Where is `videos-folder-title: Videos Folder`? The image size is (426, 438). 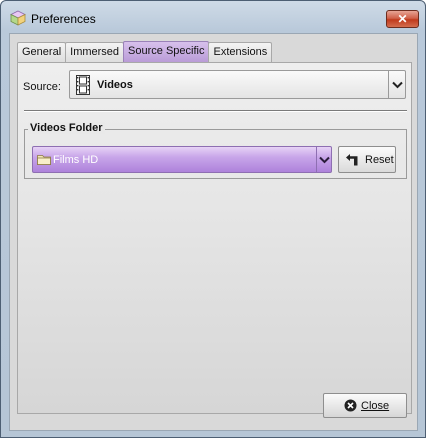
videos-folder-title: Videos Folder is located at coordinates (66, 128).